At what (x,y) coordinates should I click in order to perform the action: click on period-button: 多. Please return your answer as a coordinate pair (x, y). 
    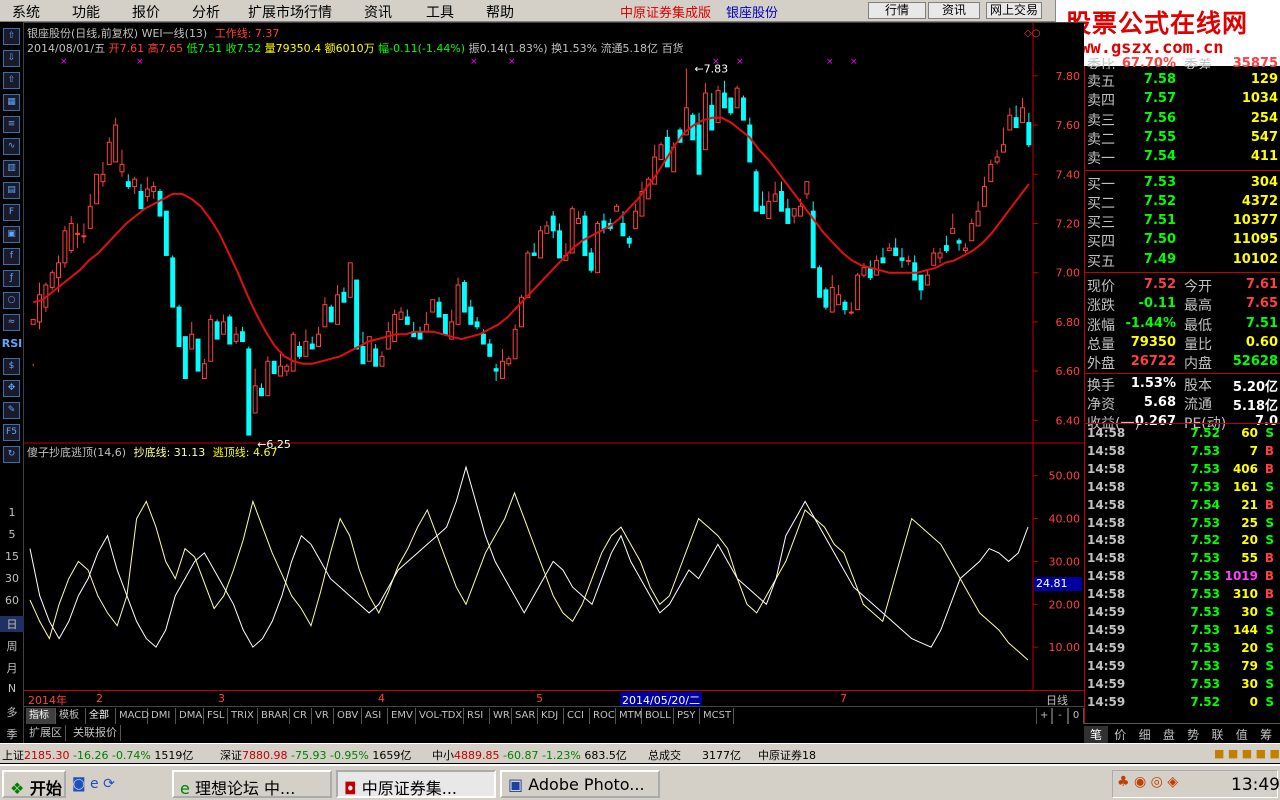
    Looking at the image, I should click on (12, 712).